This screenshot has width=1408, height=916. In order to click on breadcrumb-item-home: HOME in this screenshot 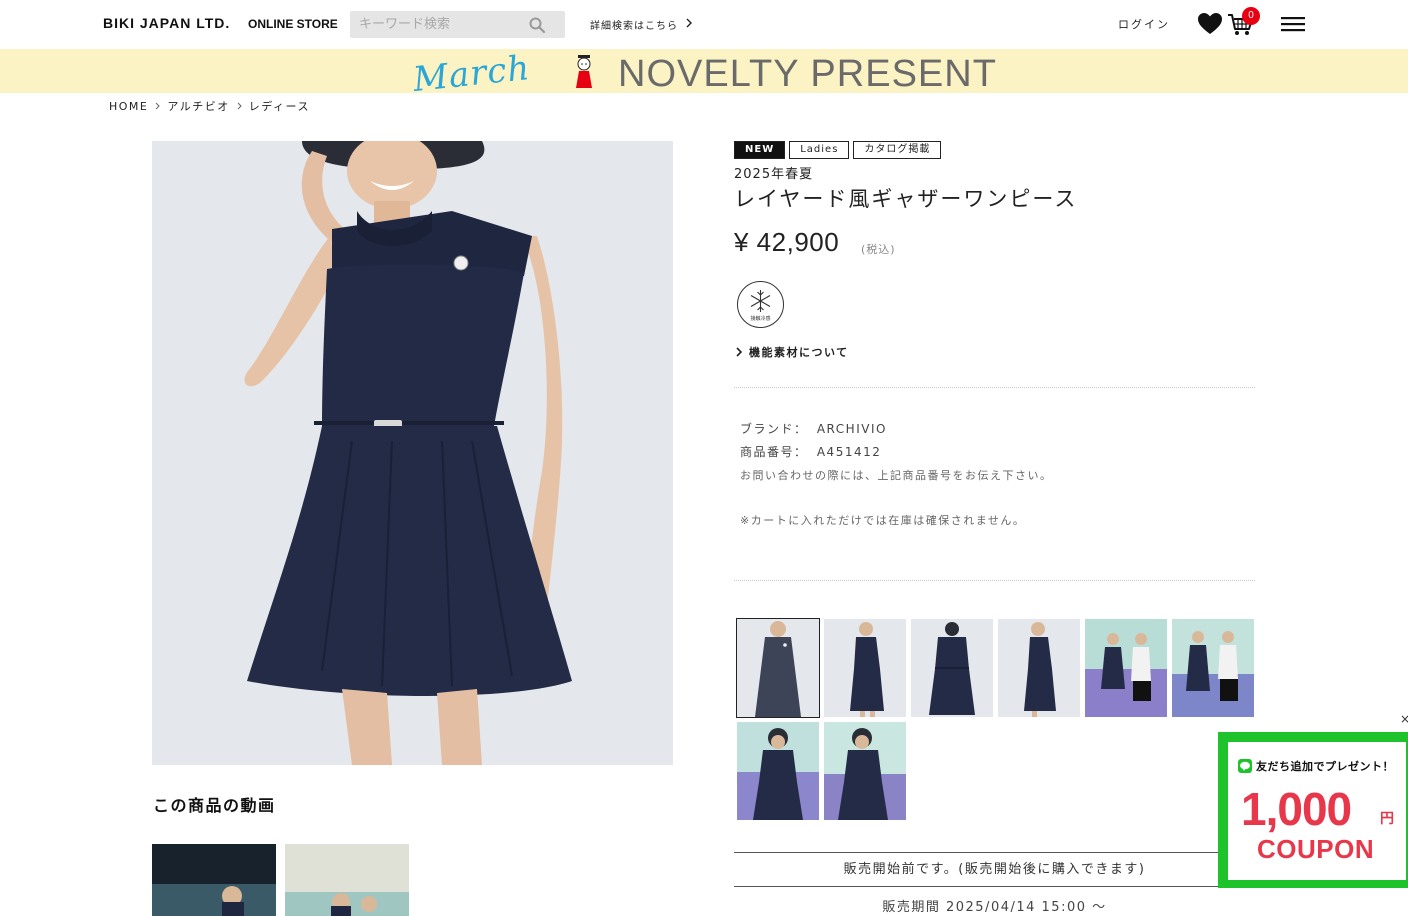, I will do `click(128, 106)`.